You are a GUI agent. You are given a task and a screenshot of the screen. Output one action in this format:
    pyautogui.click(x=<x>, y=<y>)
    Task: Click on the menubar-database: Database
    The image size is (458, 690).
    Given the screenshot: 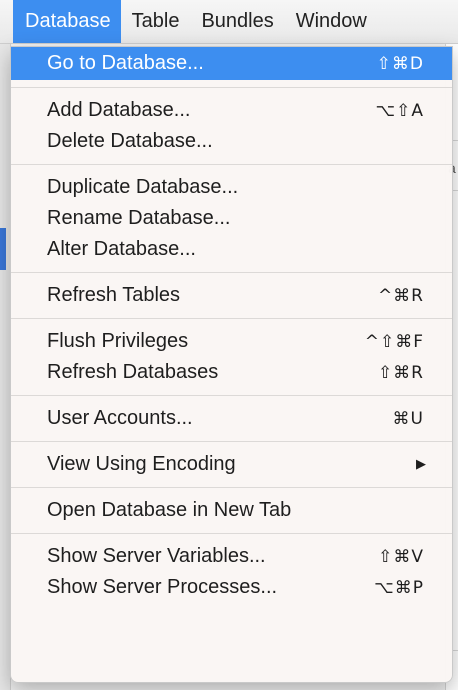 What is the action you would take?
    pyautogui.click(x=67, y=21)
    